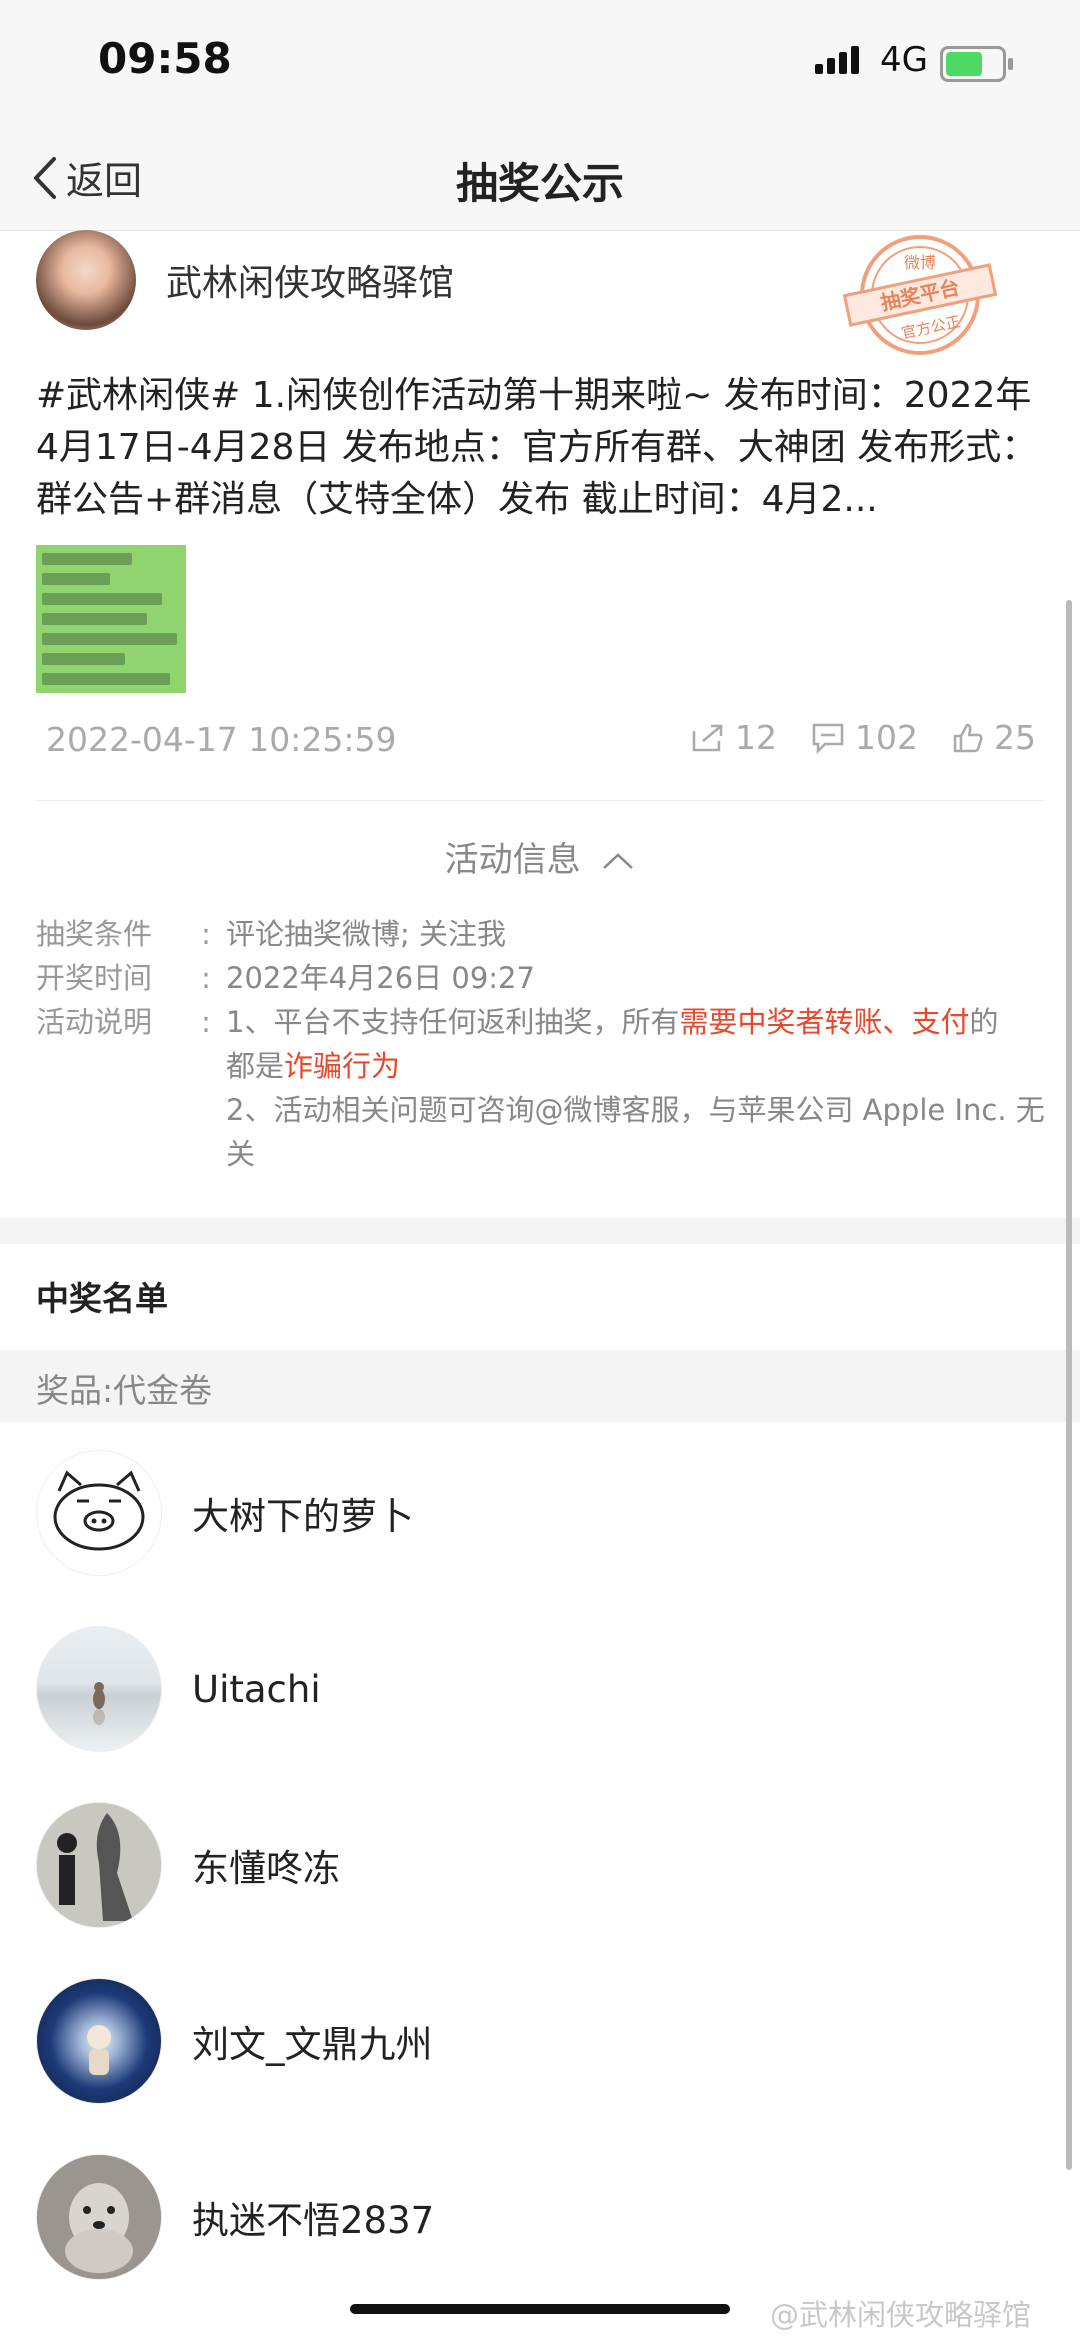  What do you see at coordinates (255, 1066) in the screenshot?
I see `desc-line2-a: 都是` at bounding box center [255, 1066].